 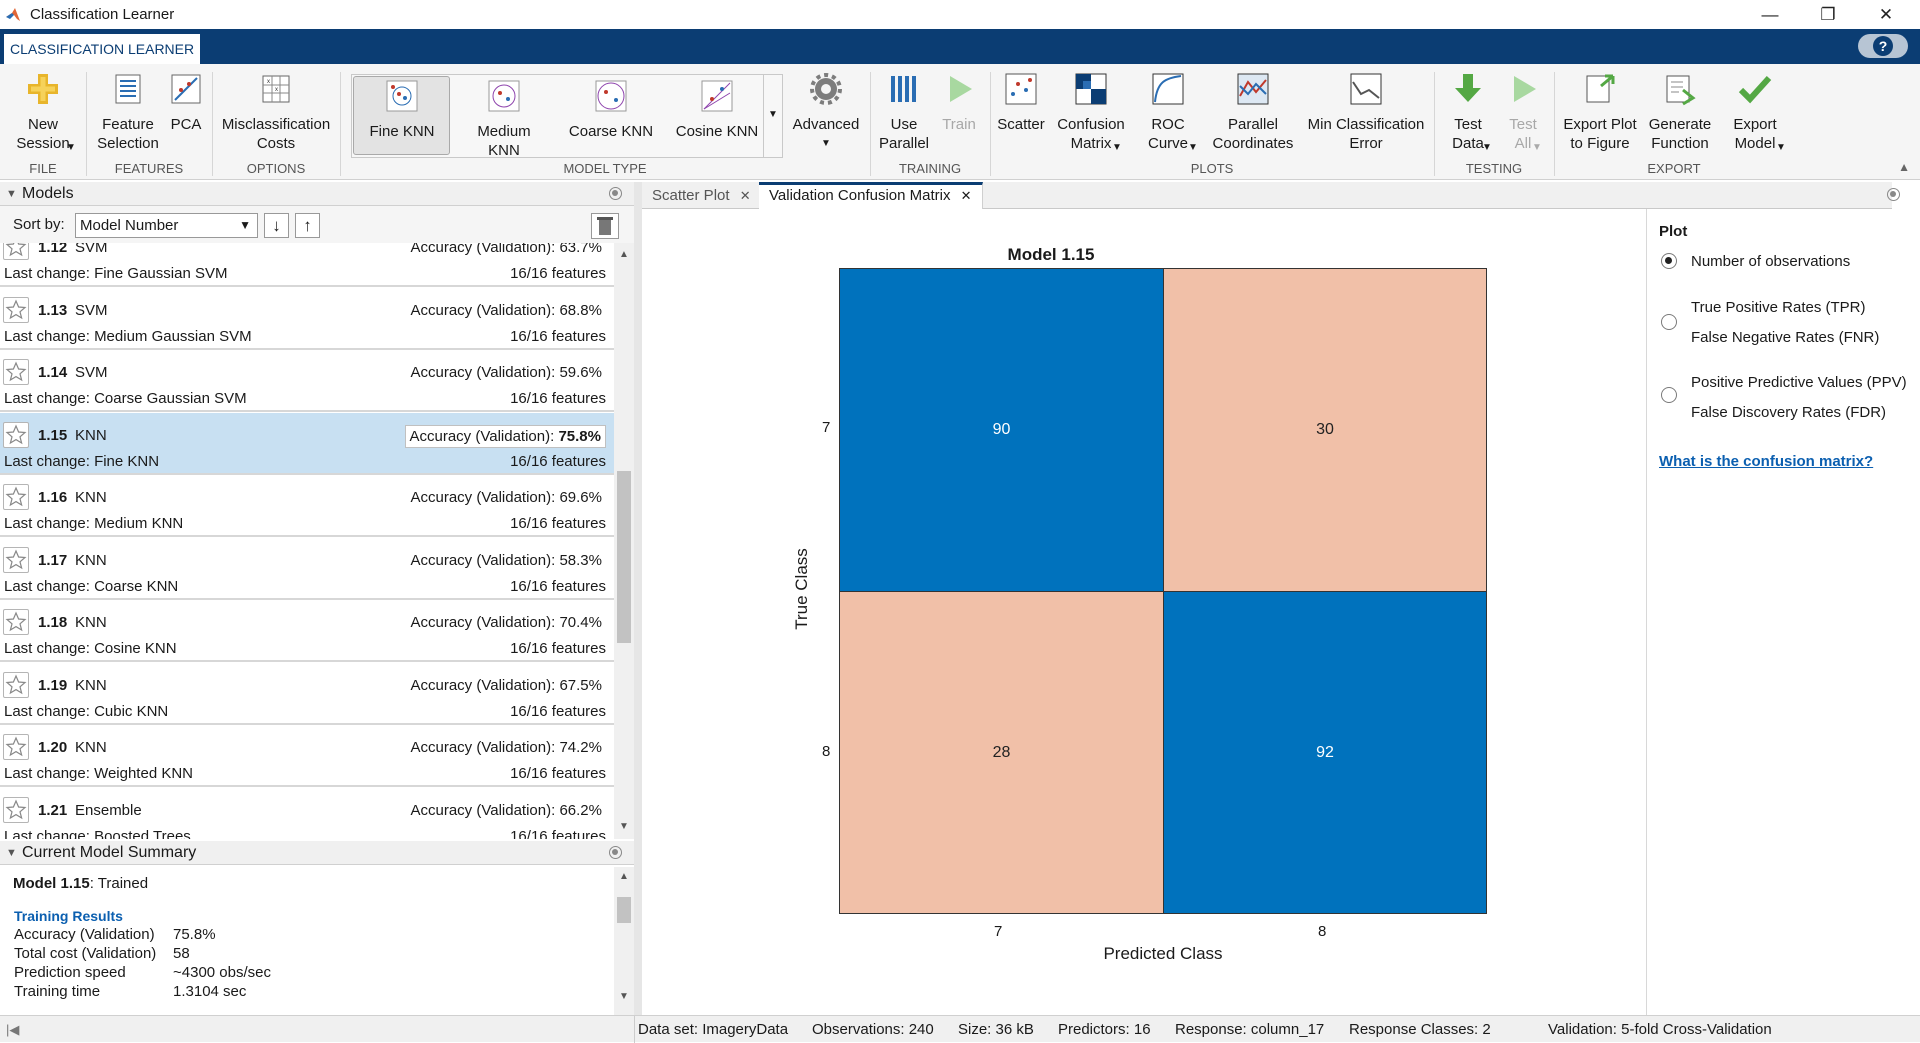 What do you see at coordinates (1168, 89) in the screenshot?
I see `roc-curve-icon` at bounding box center [1168, 89].